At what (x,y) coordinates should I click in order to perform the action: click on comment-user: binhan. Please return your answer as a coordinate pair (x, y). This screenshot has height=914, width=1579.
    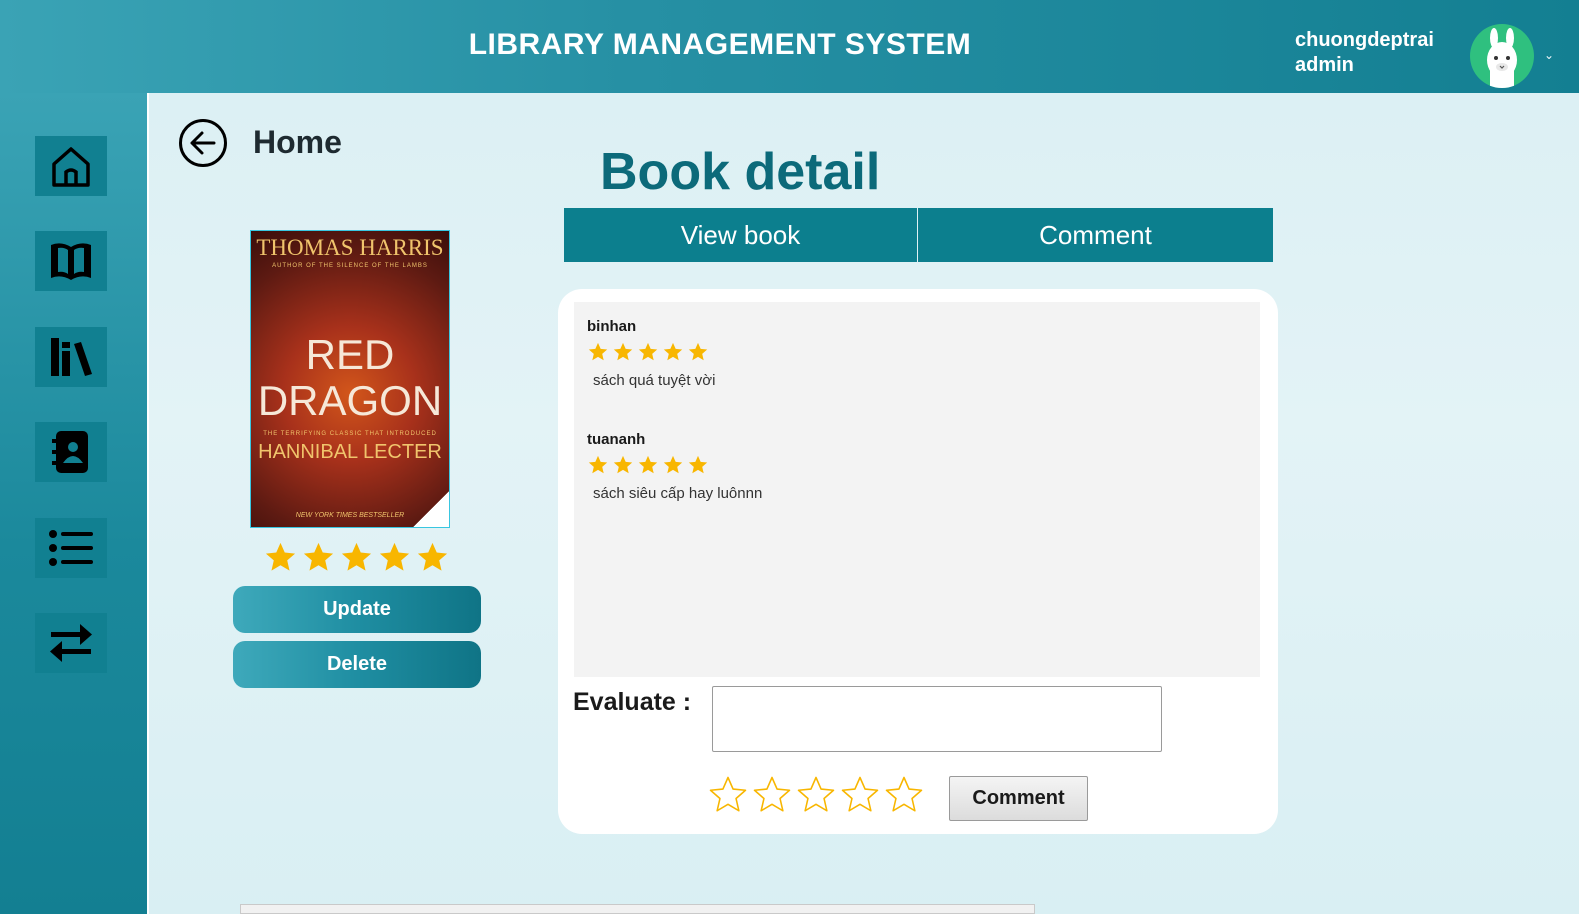
    Looking at the image, I should click on (612, 326).